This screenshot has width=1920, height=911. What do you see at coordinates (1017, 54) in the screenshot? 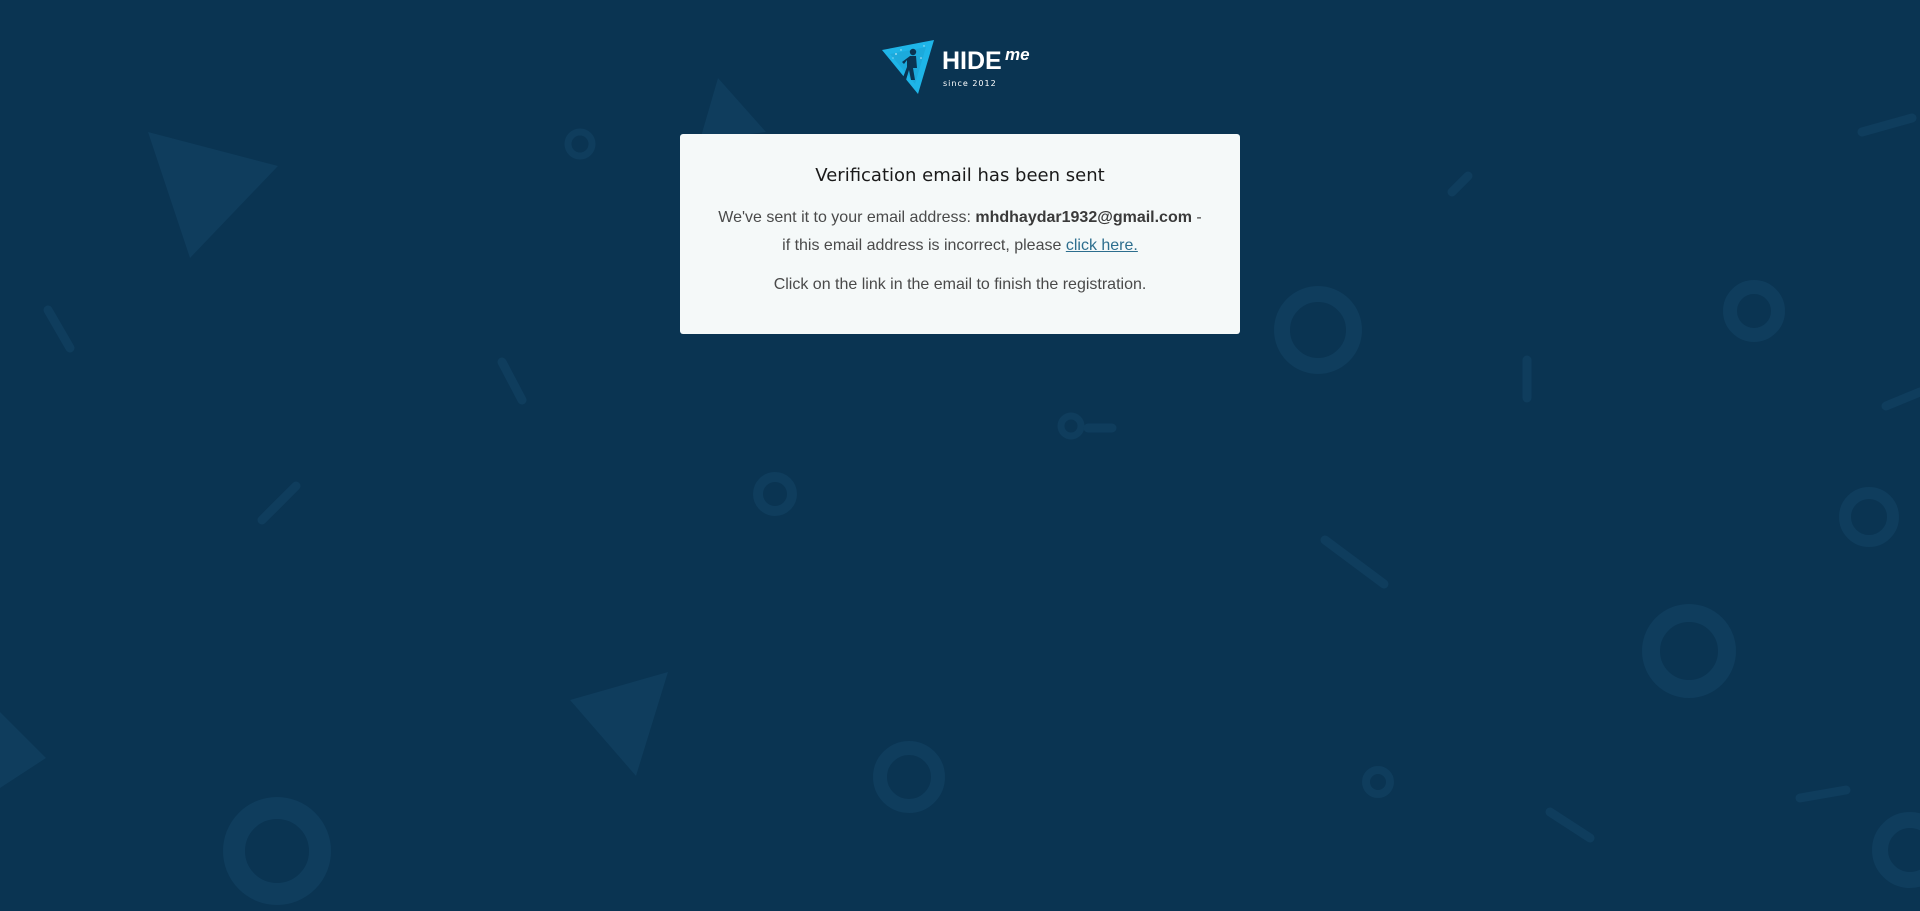
I see `brand-suffix: me` at bounding box center [1017, 54].